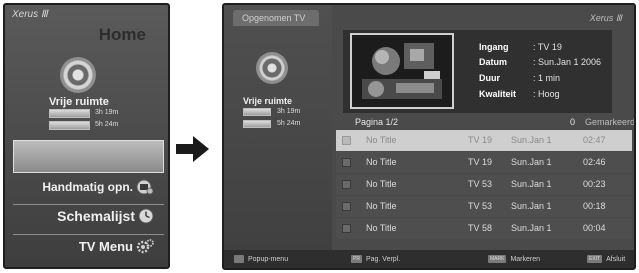  What do you see at coordinates (268, 259) in the screenshot?
I see `footer-popup-label: Popup-menu` at bounding box center [268, 259].